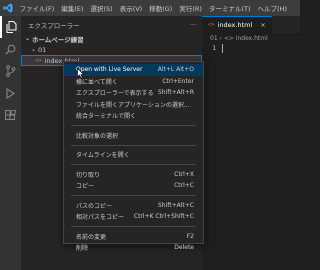  Describe the element at coordinates (101, 8) in the screenshot. I see `menu-selection: 選択(S)` at that location.